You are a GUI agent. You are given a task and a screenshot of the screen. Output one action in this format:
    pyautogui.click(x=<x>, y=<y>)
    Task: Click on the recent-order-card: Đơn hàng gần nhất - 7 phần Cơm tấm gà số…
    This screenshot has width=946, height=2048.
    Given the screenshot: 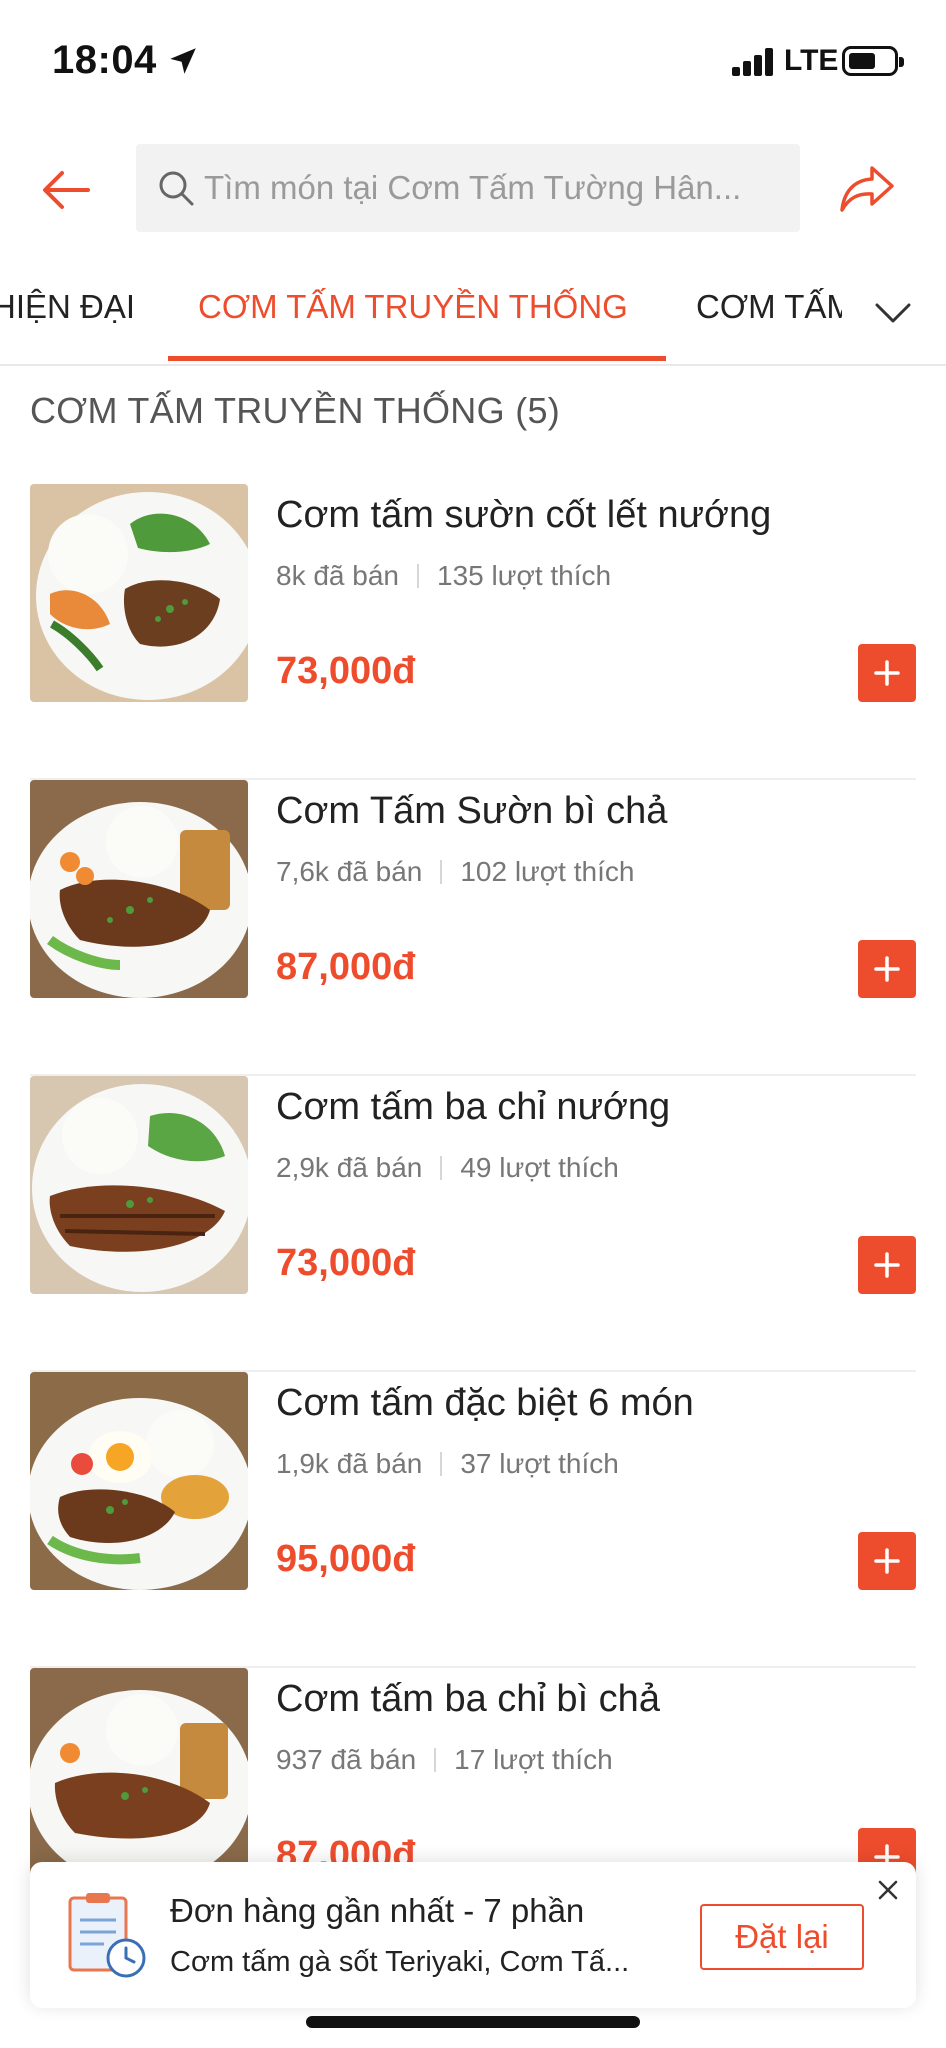 What is the action you would take?
    pyautogui.click(x=473, y=1935)
    